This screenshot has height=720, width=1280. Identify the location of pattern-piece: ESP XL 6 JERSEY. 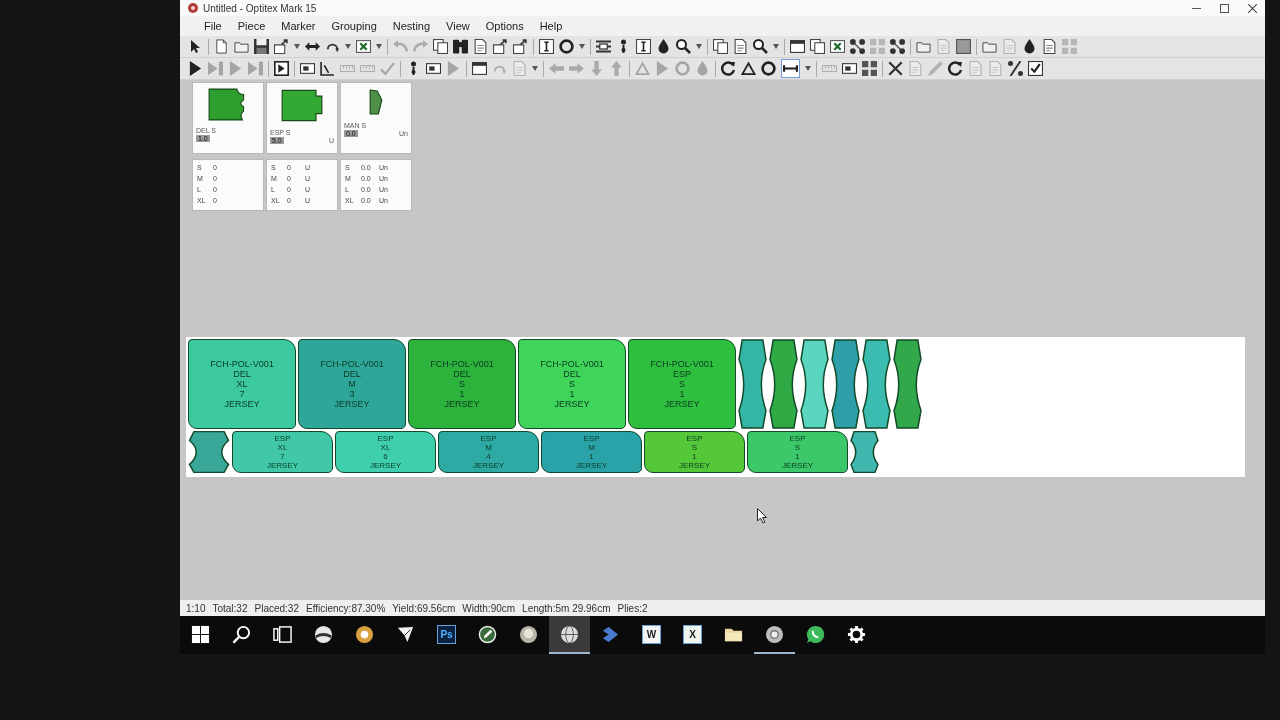
(385, 452).